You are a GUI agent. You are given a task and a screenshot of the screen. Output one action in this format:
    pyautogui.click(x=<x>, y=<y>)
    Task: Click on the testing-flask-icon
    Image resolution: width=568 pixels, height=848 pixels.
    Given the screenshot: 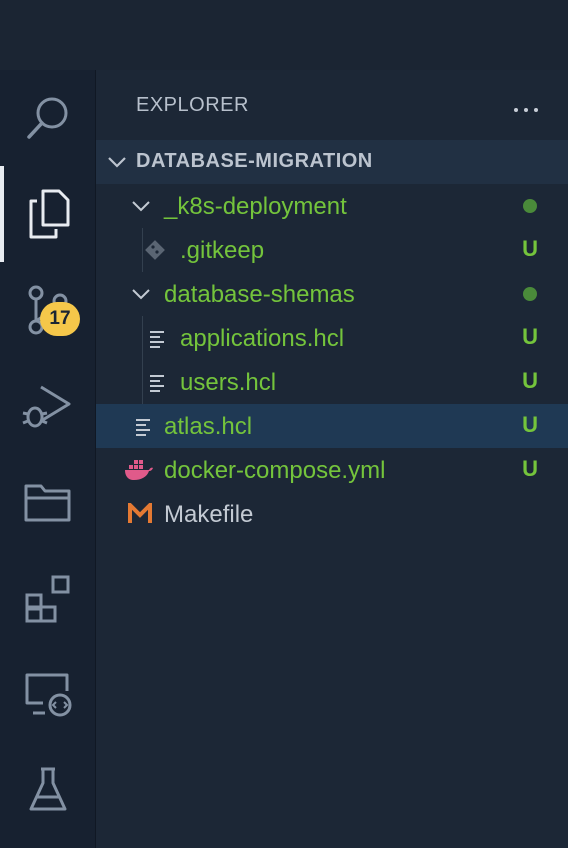 What is the action you would take?
    pyautogui.click(x=47, y=789)
    